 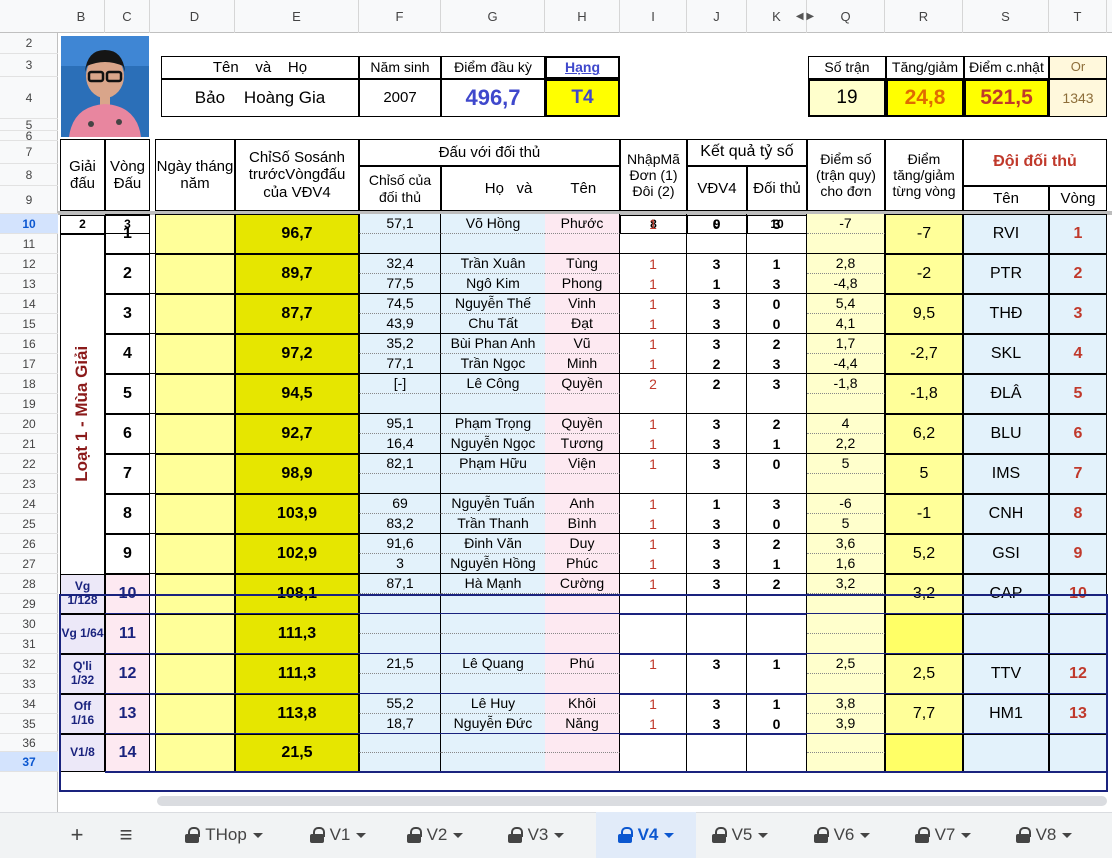 What do you see at coordinates (29, 175) in the screenshot?
I see `row-header-8: 8` at bounding box center [29, 175].